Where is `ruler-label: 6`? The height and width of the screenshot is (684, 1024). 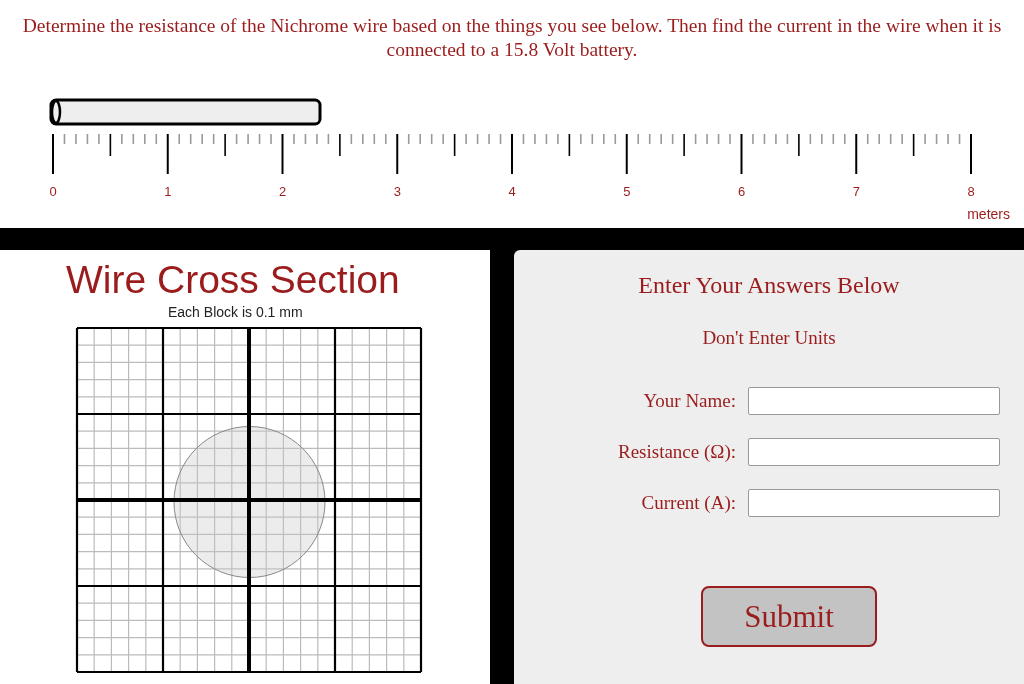 ruler-label: 6 is located at coordinates (741, 191).